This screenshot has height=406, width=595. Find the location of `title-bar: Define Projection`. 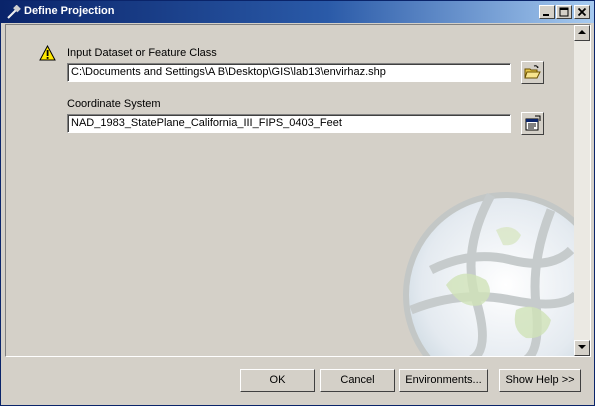

title-bar: Define Projection is located at coordinates (297, 12).